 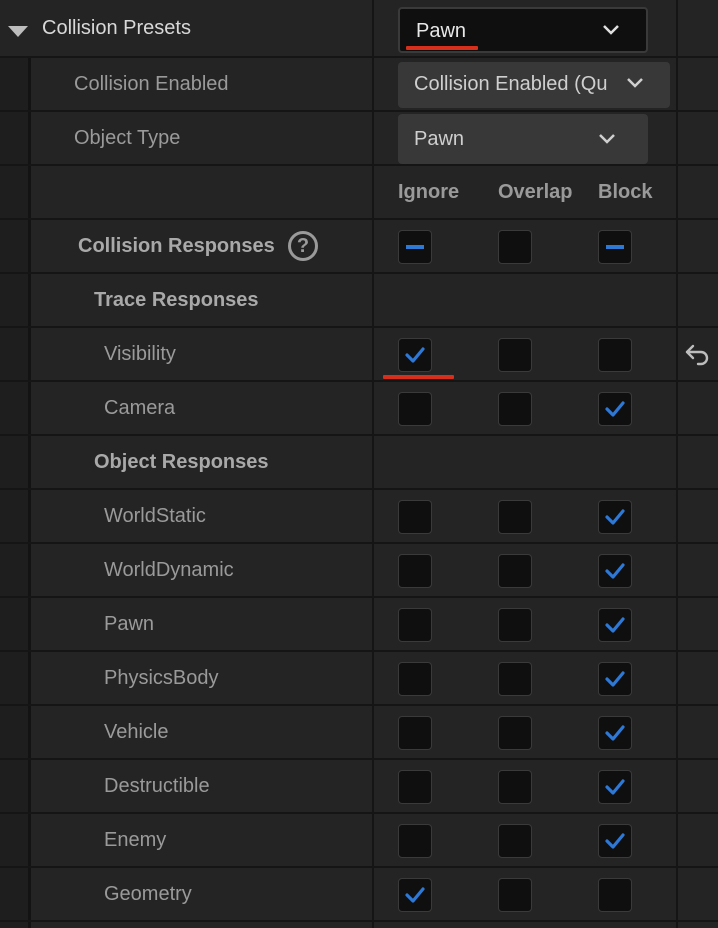 What do you see at coordinates (442, 48) in the screenshot?
I see `preset-highlight-underline` at bounding box center [442, 48].